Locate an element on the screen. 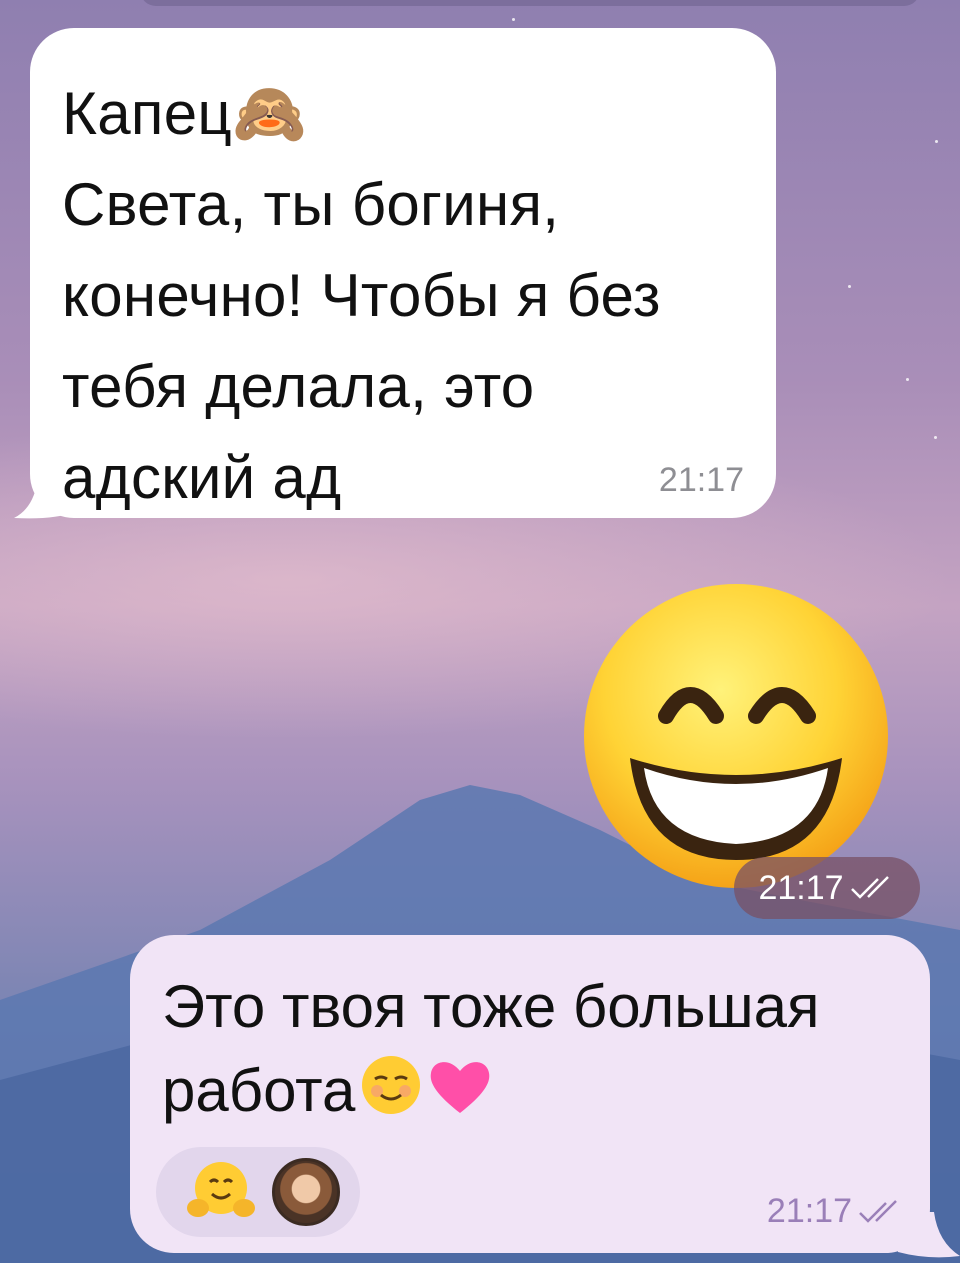 The width and height of the screenshot is (960, 1263). outgoing-message-text: Это твоя тоже большая работа is located at coordinates (526, 1052).